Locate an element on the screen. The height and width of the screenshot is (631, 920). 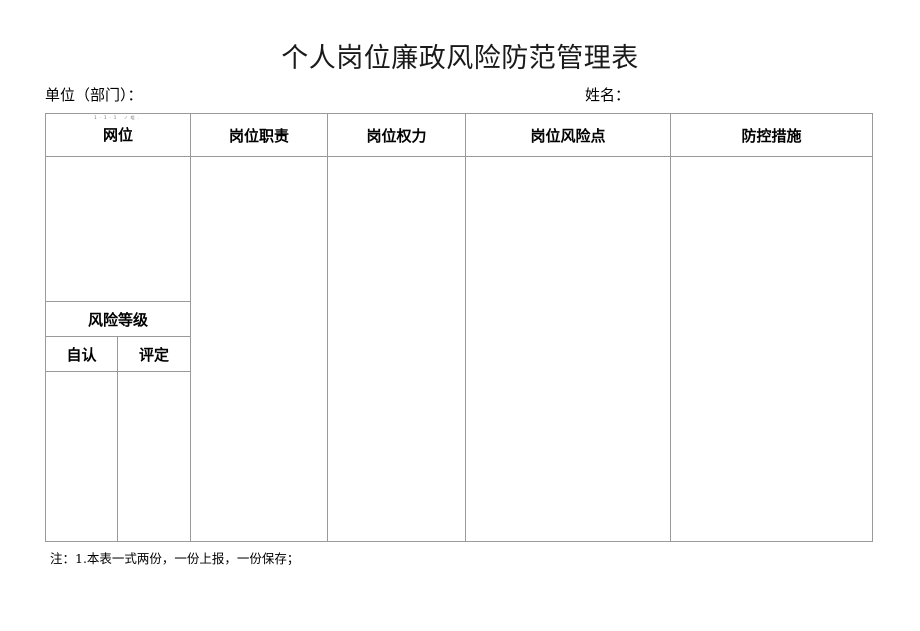
column-header-post: 1·1·1 ノ咀. 网位 is located at coordinates (118, 135).